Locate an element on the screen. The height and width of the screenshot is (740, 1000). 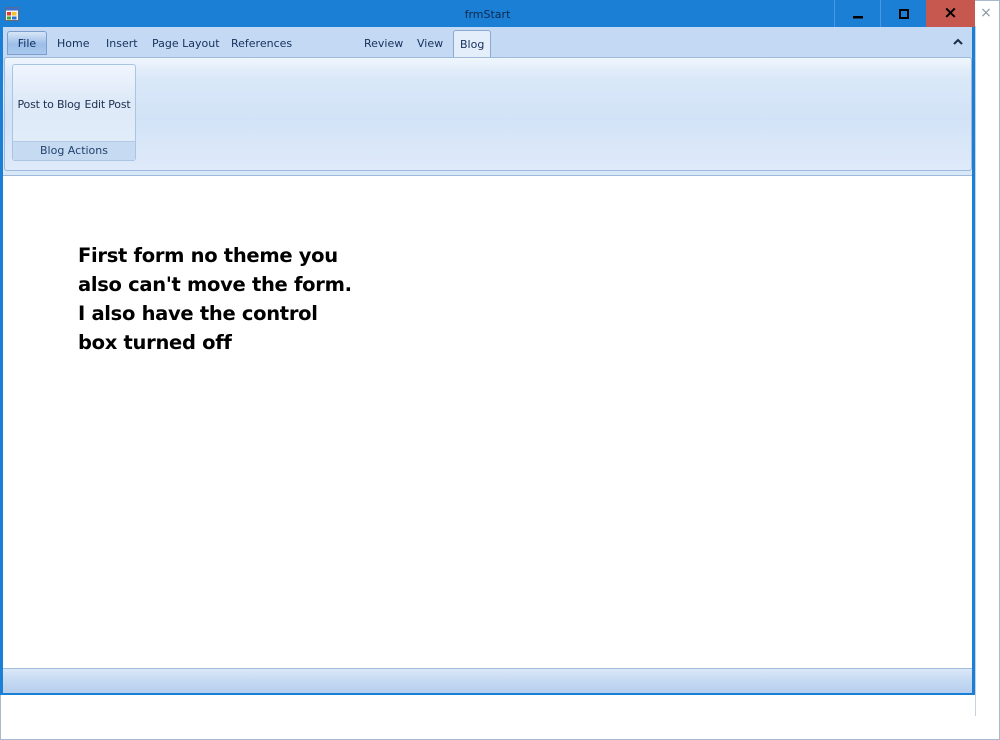
message-line: also can't move the form. is located at coordinates (215, 284).